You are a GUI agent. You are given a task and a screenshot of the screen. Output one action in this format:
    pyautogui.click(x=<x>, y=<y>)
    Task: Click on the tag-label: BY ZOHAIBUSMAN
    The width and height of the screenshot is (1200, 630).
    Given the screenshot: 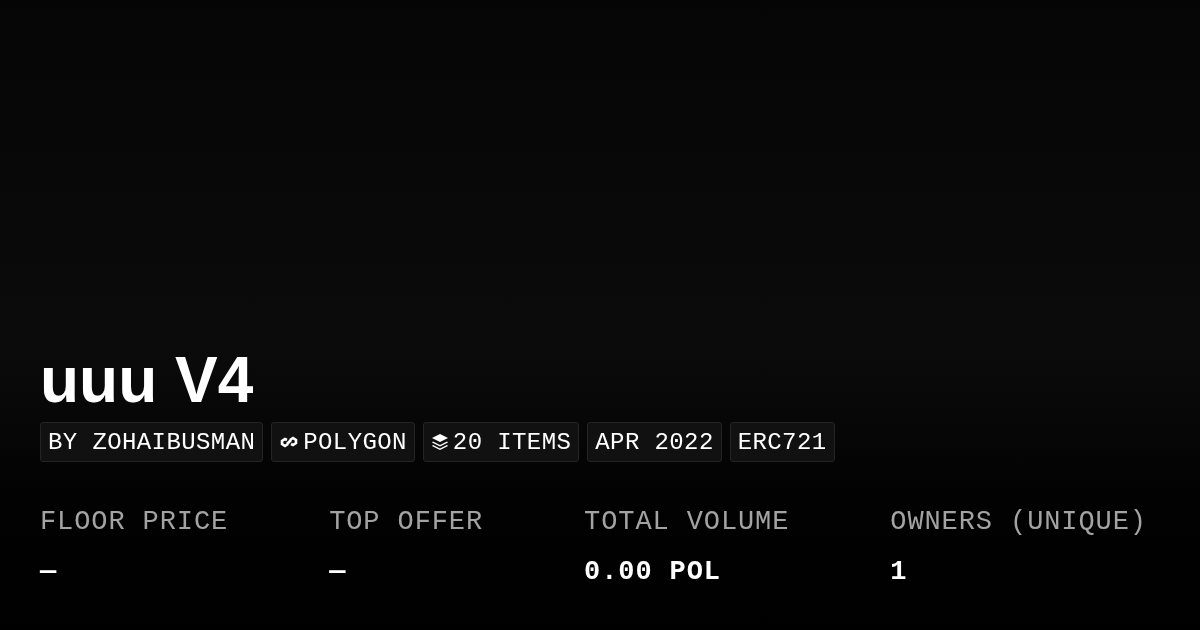 What is the action you would take?
    pyautogui.click(x=152, y=442)
    